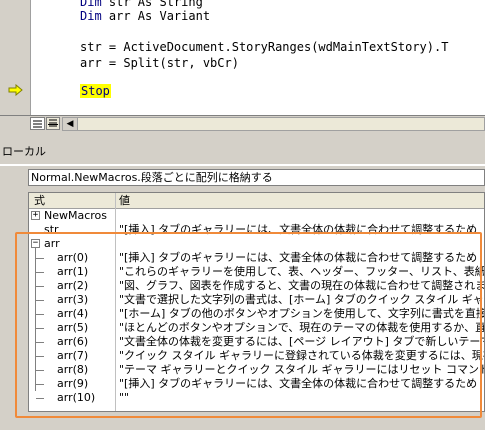 The height and width of the screenshot is (430, 485). I want to click on code-line-5: arr = Split(str, vbCr), so click(159, 63).